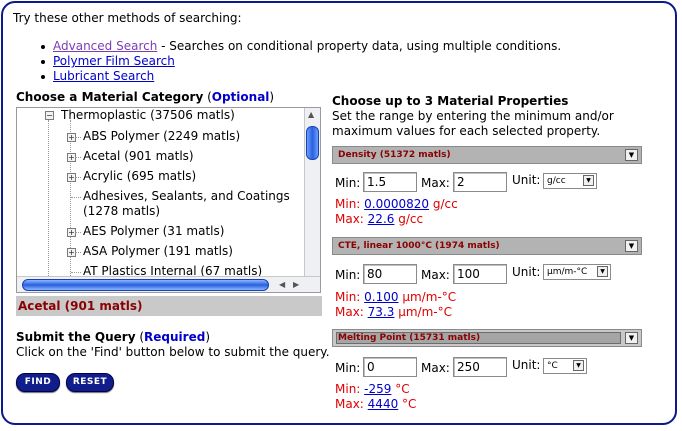 The width and height of the screenshot is (682, 431). I want to click on horizontal-scroll-thumb, so click(145, 285).